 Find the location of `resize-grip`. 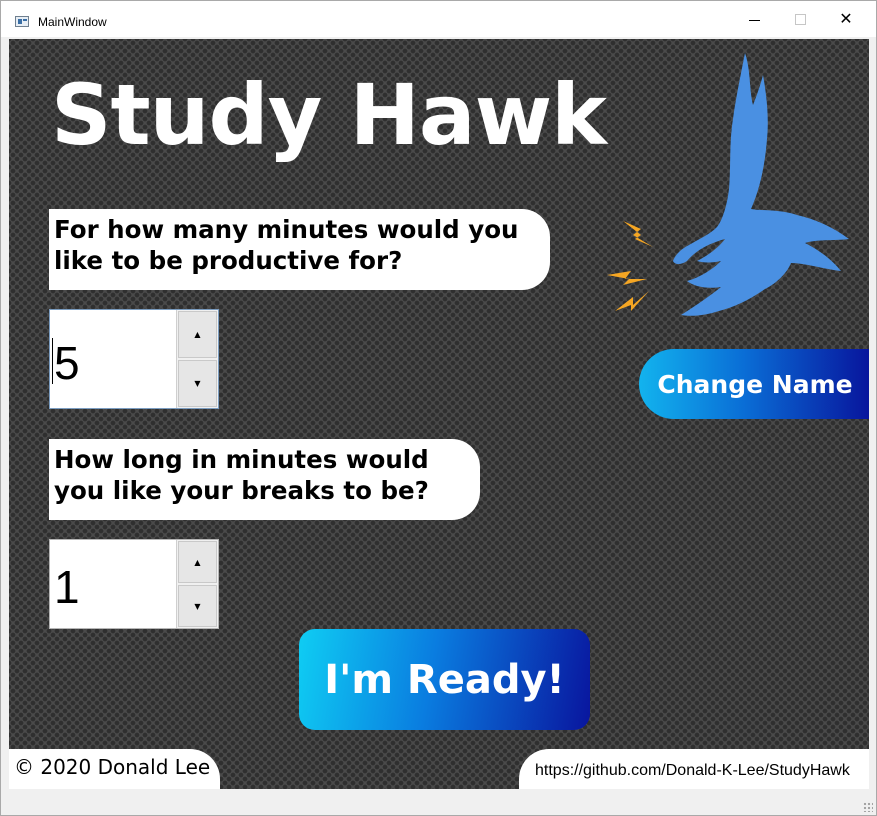

resize-grip is located at coordinates (868, 807).